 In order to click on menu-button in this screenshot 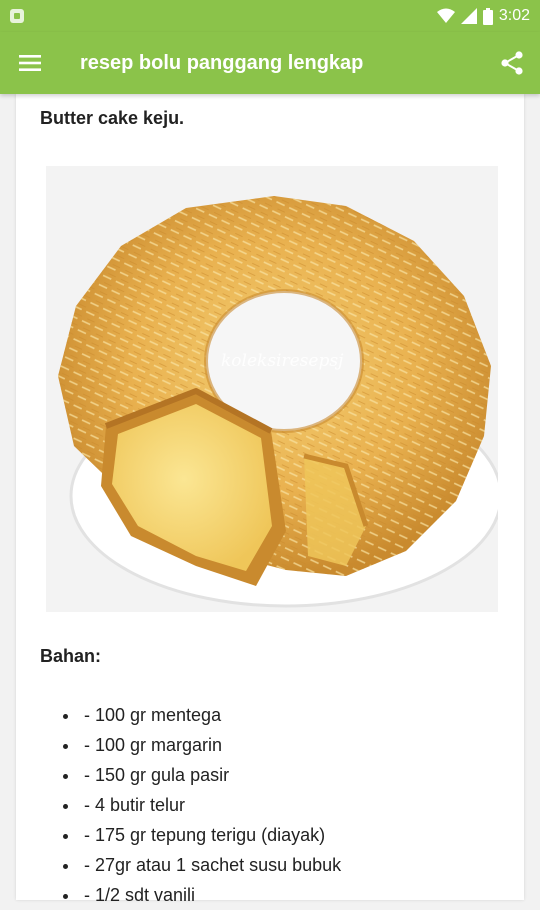, I will do `click(30, 63)`.